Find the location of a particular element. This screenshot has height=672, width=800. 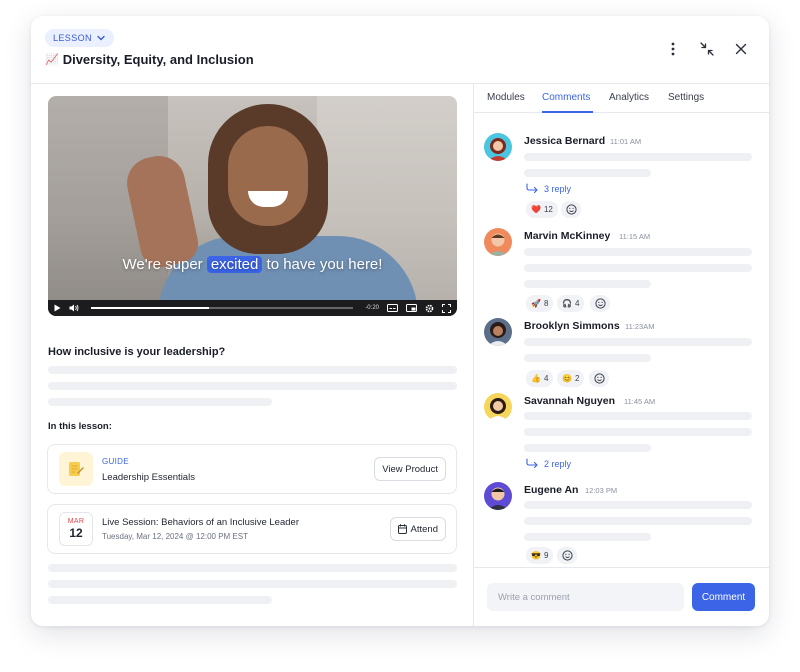

comment-time: 12:03 PM is located at coordinates (601, 490).